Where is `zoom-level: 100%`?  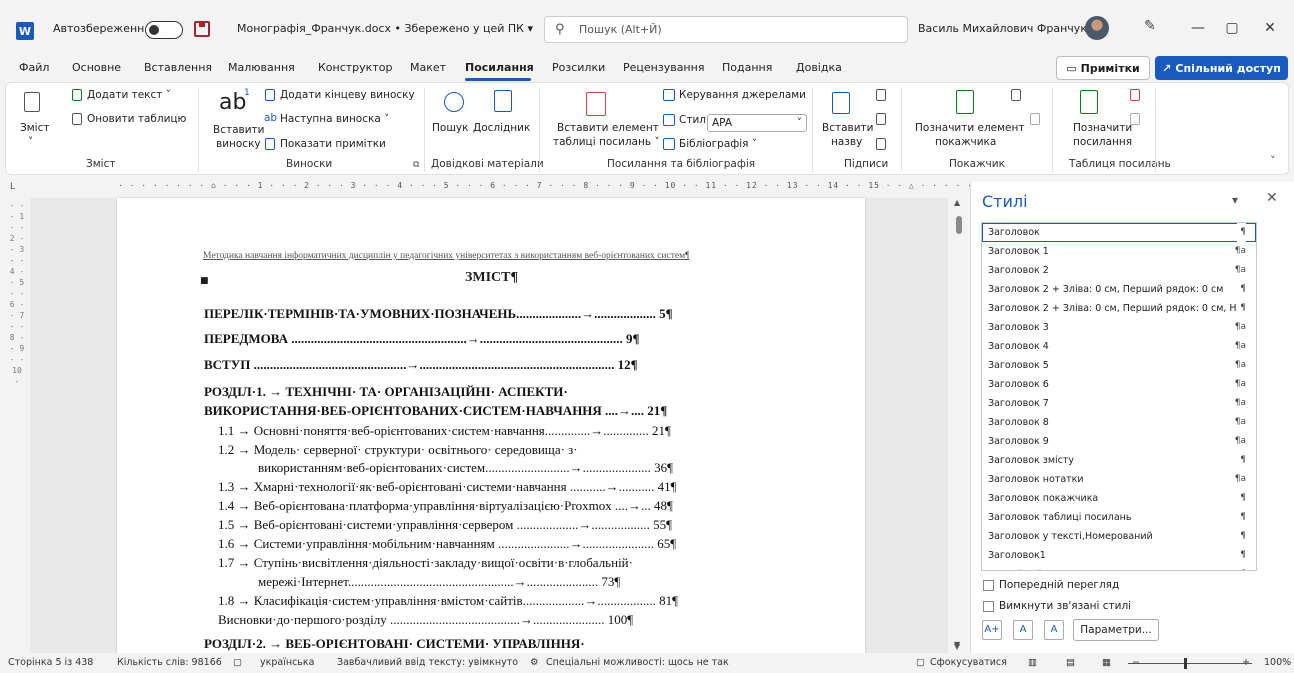
zoom-level: 100% is located at coordinates (1277, 662).